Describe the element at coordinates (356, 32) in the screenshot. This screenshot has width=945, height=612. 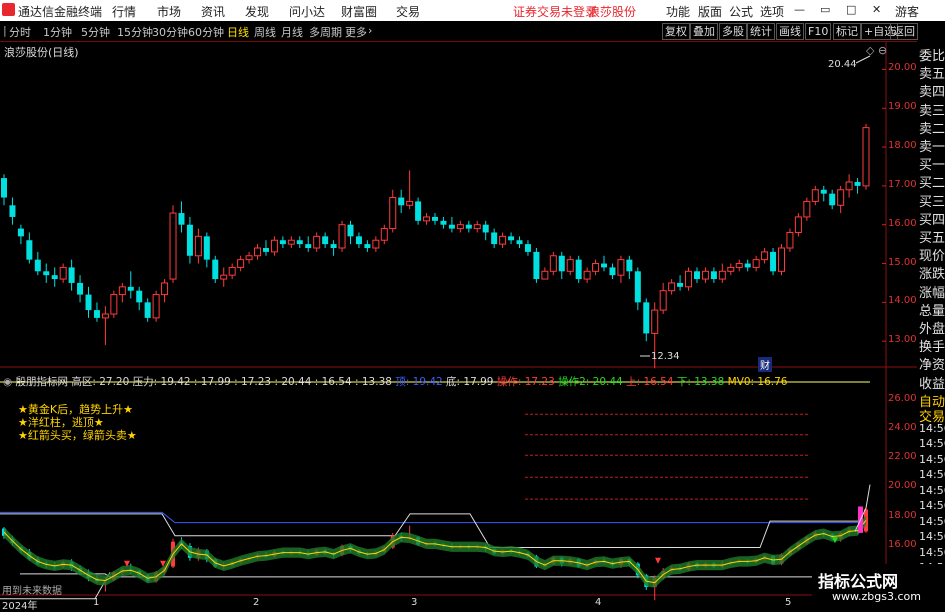
I see `tab-more: 更多` at that location.